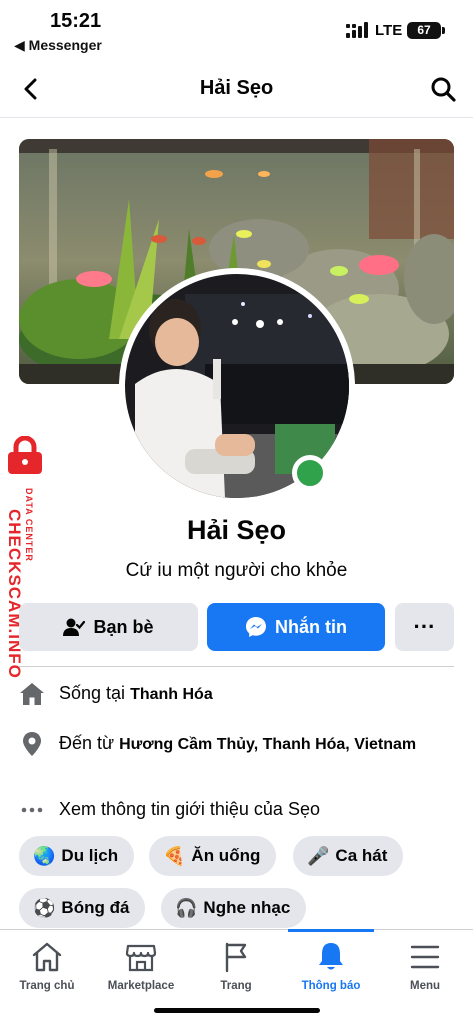  What do you see at coordinates (47, 986) in the screenshot?
I see `tab-label: Trang chủ` at bounding box center [47, 986].